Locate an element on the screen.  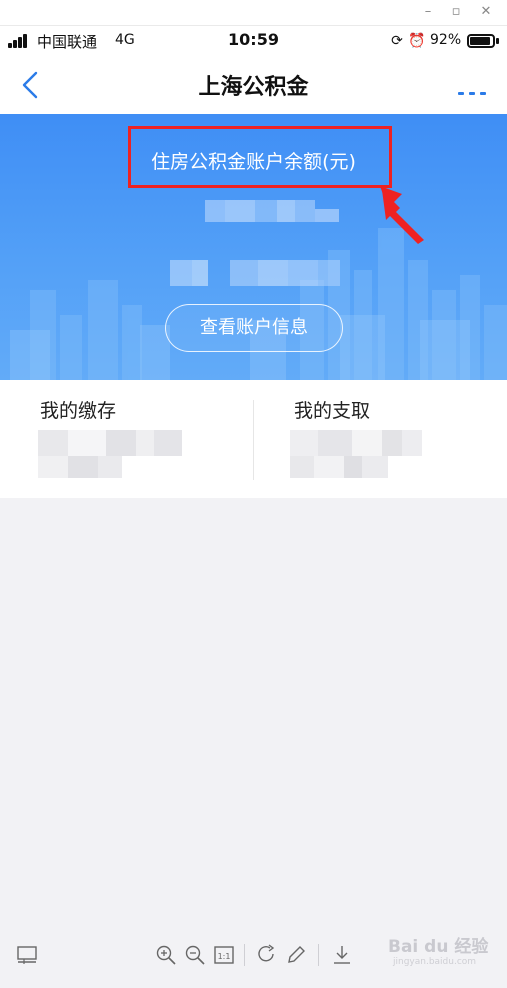
watermark-brand: Bai du 经验 is located at coordinates (438, 947).